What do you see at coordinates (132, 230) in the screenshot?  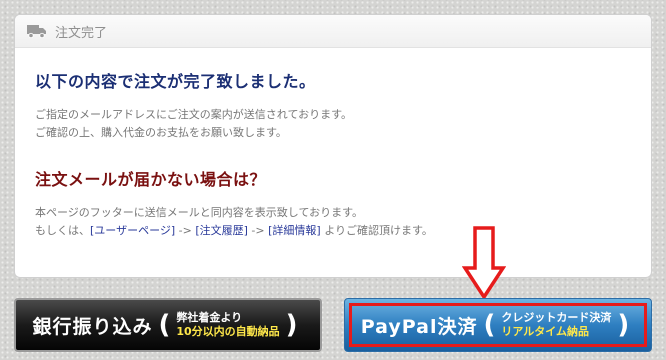 I see `user-page-link: [ユーザーページ]` at bounding box center [132, 230].